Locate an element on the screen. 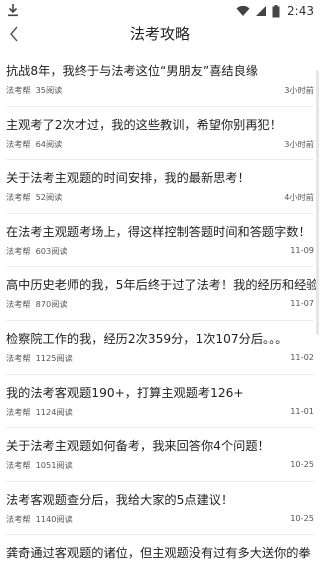  article-time: 11-01 is located at coordinates (302, 410).